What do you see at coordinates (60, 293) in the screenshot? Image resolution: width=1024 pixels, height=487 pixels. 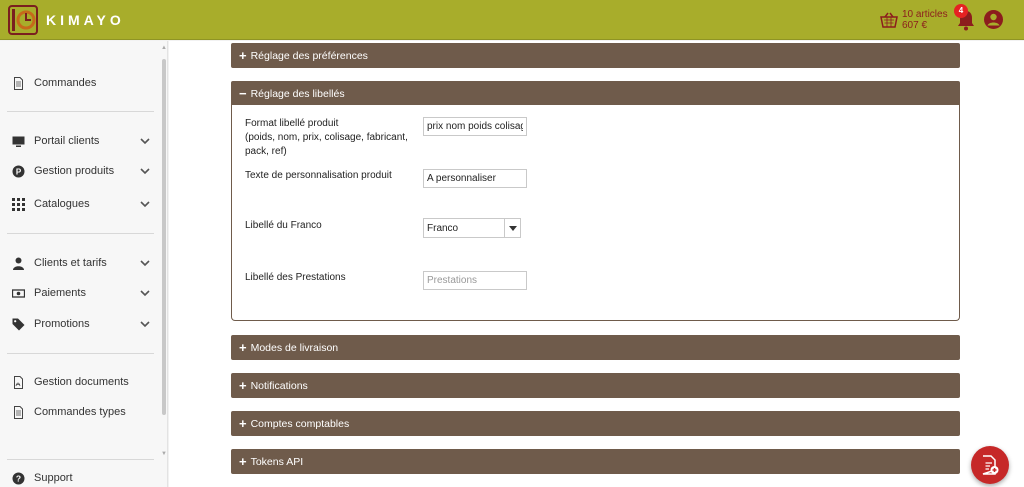 I see `sidebar-item-label: Paiements` at bounding box center [60, 293].